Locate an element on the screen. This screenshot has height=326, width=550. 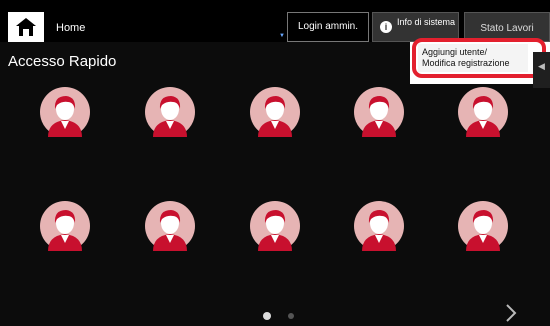
dropdown-indicator-icon: ▼ is located at coordinates (282, 36).